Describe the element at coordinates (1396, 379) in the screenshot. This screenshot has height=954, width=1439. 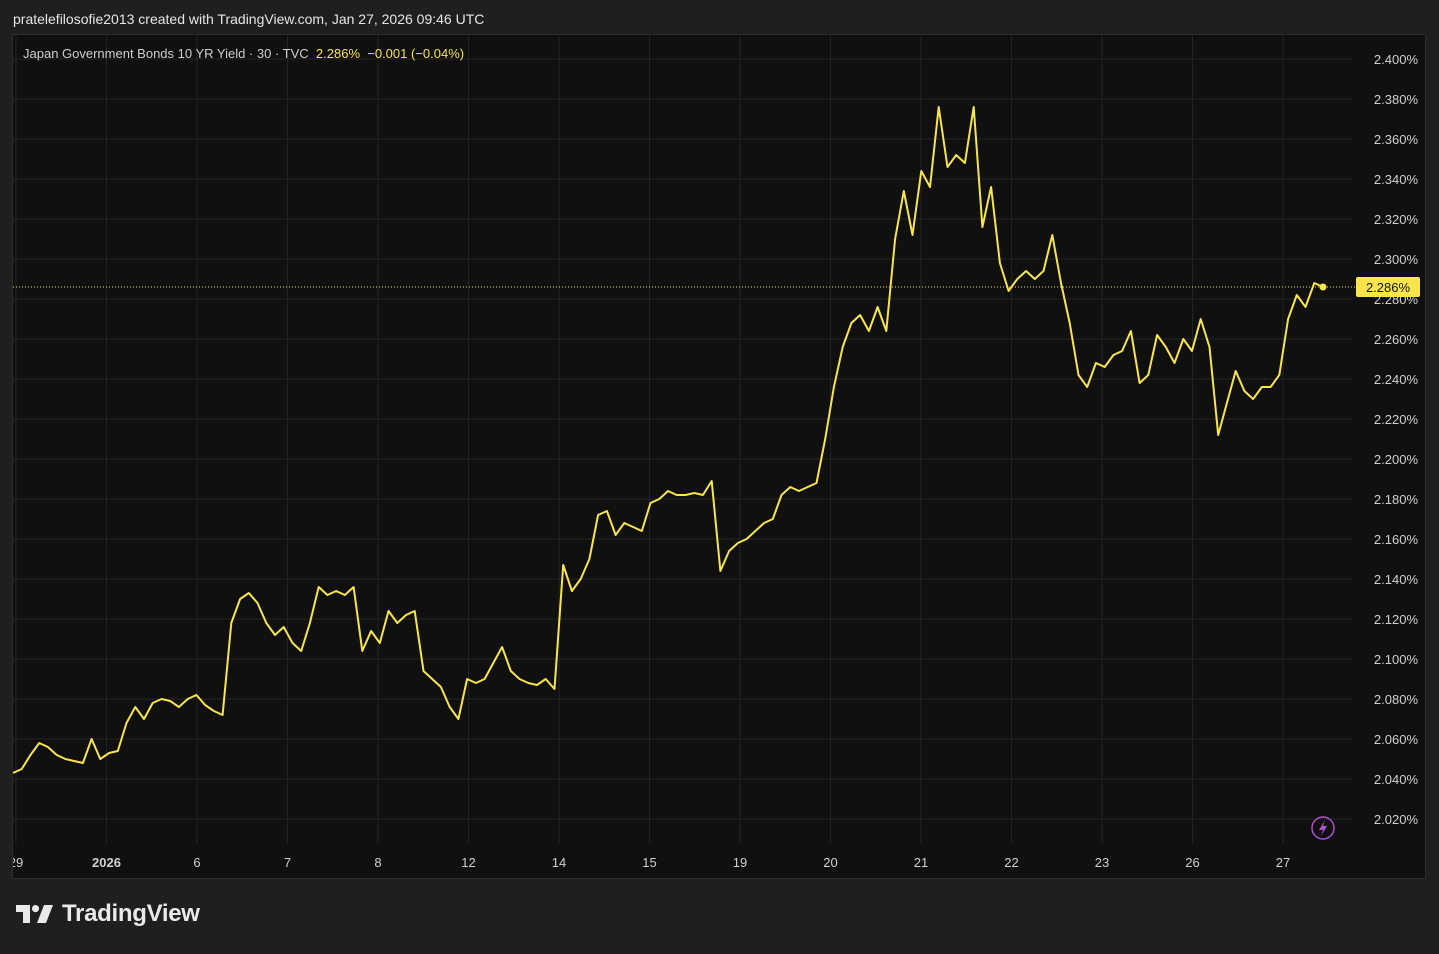
I see `y-tick-label: 2.240%` at that location.